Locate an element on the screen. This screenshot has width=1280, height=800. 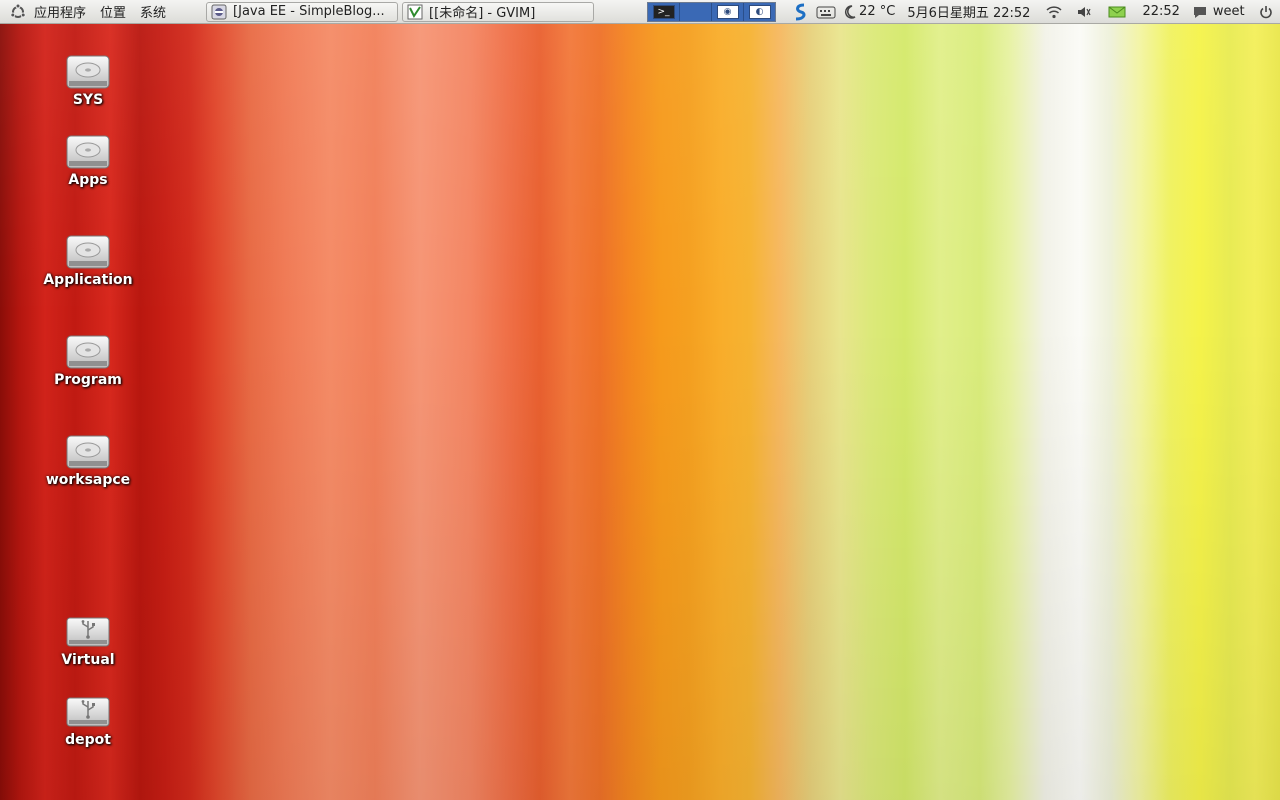
workspace-1: >_ is located at coordinates (664, 11).